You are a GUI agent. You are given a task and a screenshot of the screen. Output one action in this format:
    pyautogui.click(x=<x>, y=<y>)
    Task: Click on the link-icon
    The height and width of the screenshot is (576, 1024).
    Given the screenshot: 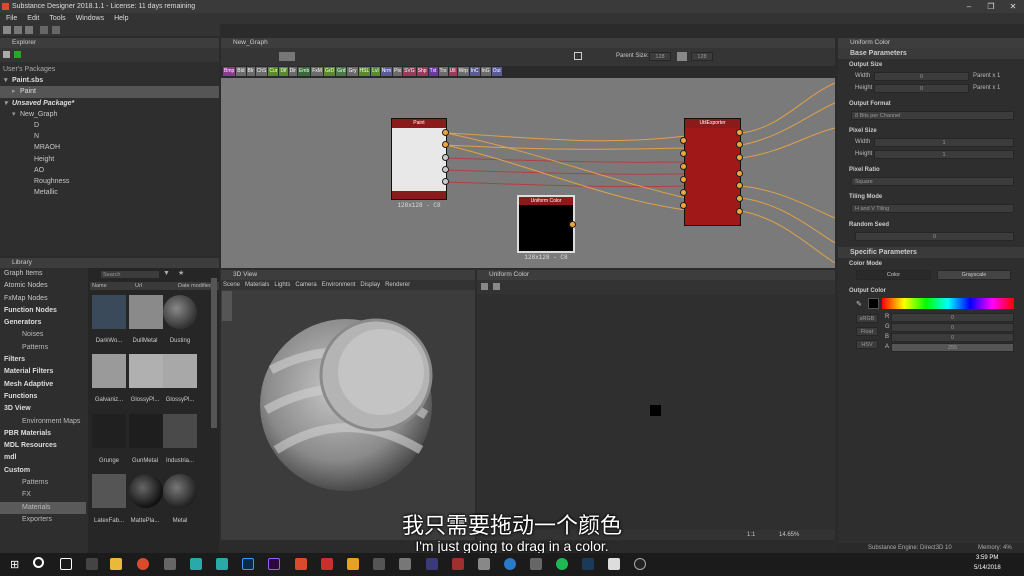 What is the action you would take?
    pyautogui.click(x=682, y=56)
    